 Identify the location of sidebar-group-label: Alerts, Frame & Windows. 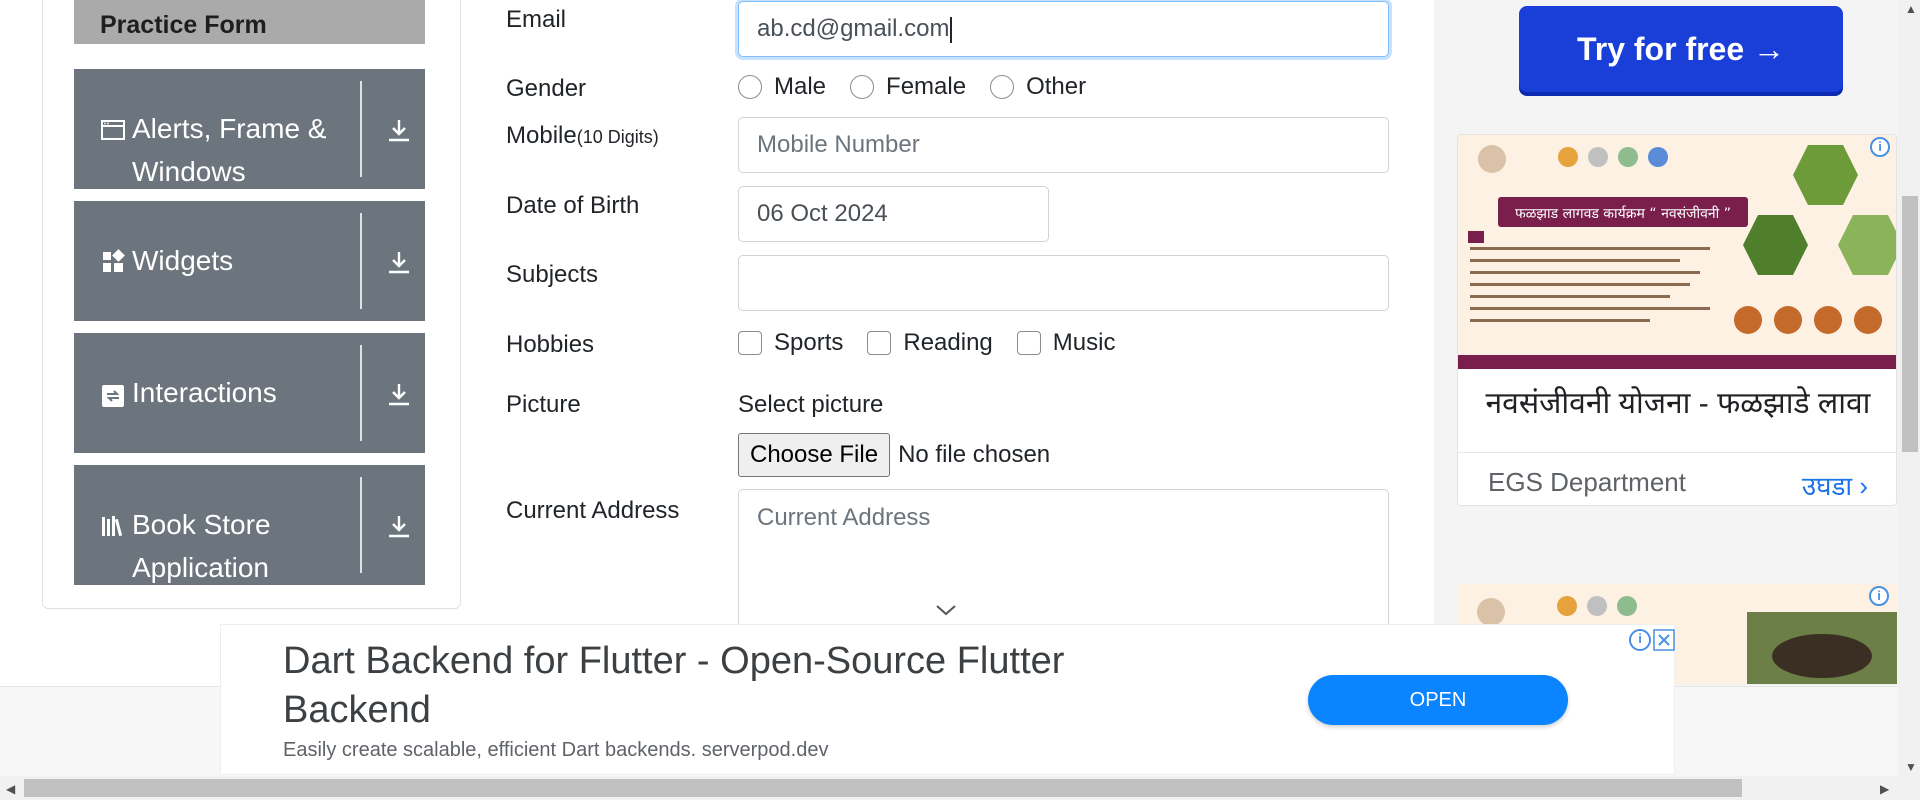
(229, 150).